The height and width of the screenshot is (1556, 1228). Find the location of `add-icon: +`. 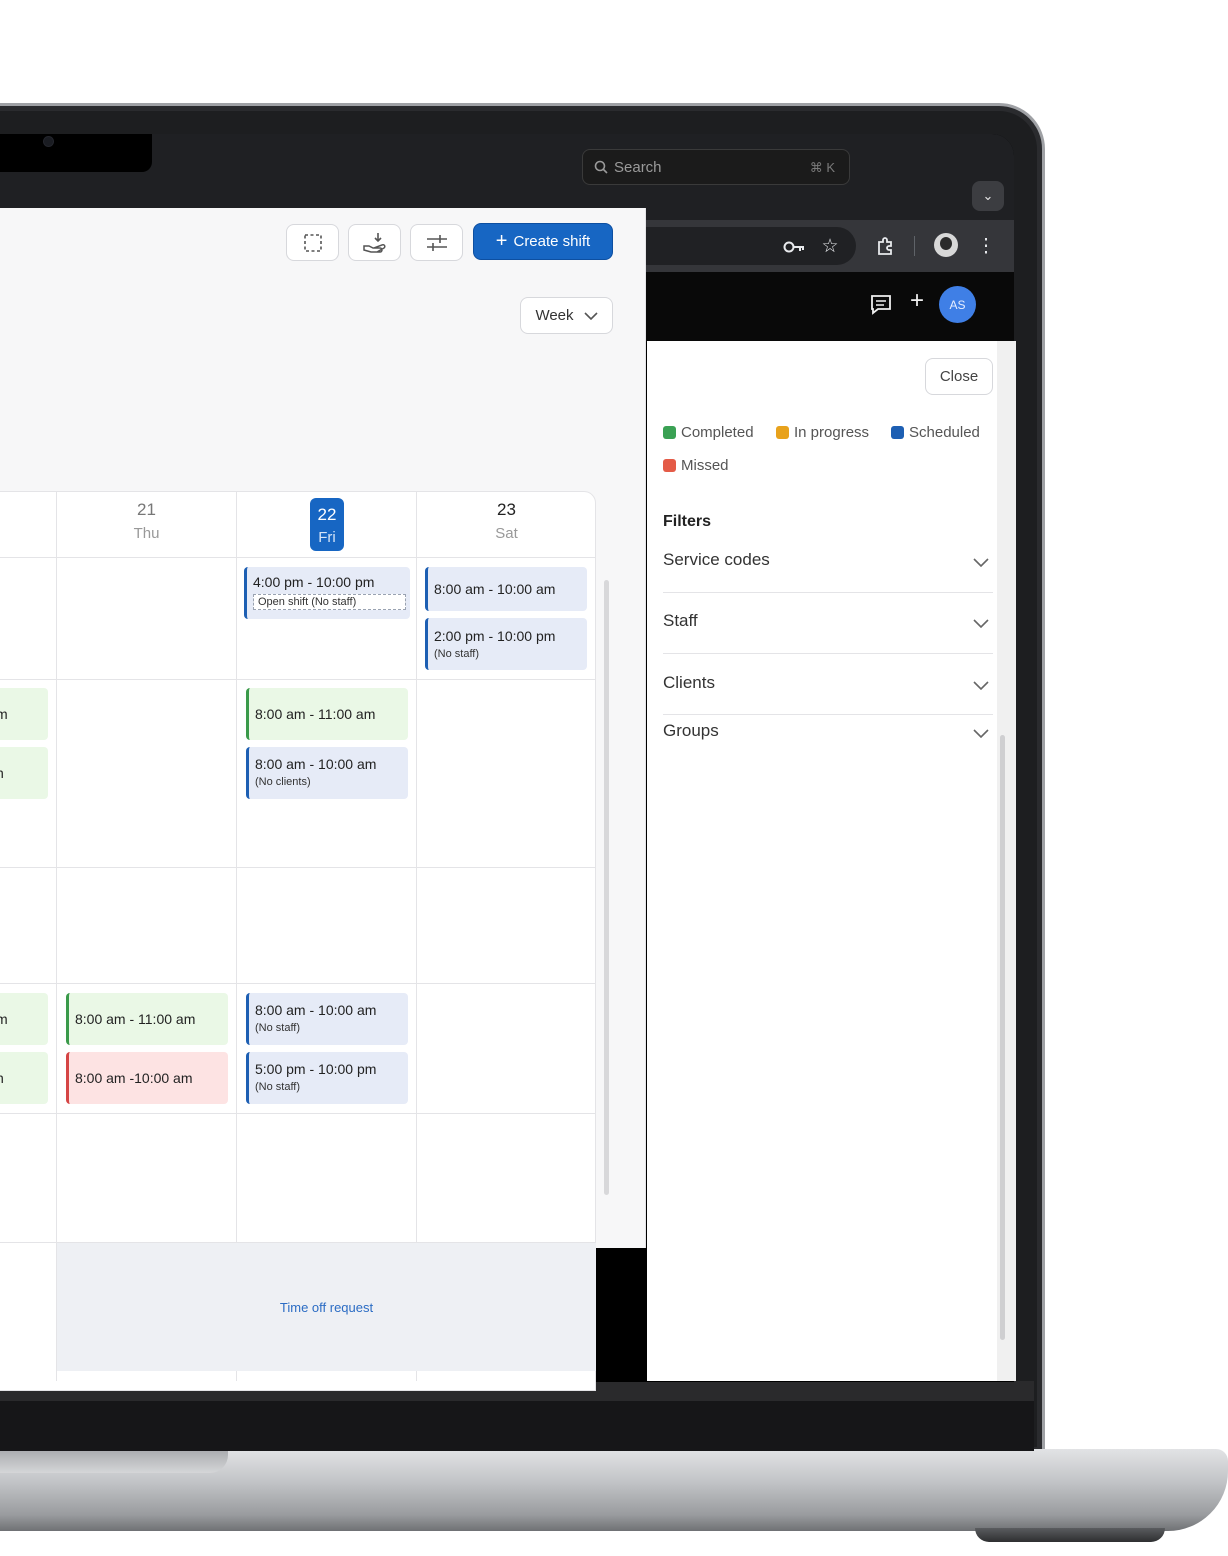

add-icon: + is located at coordinates (917, 301).